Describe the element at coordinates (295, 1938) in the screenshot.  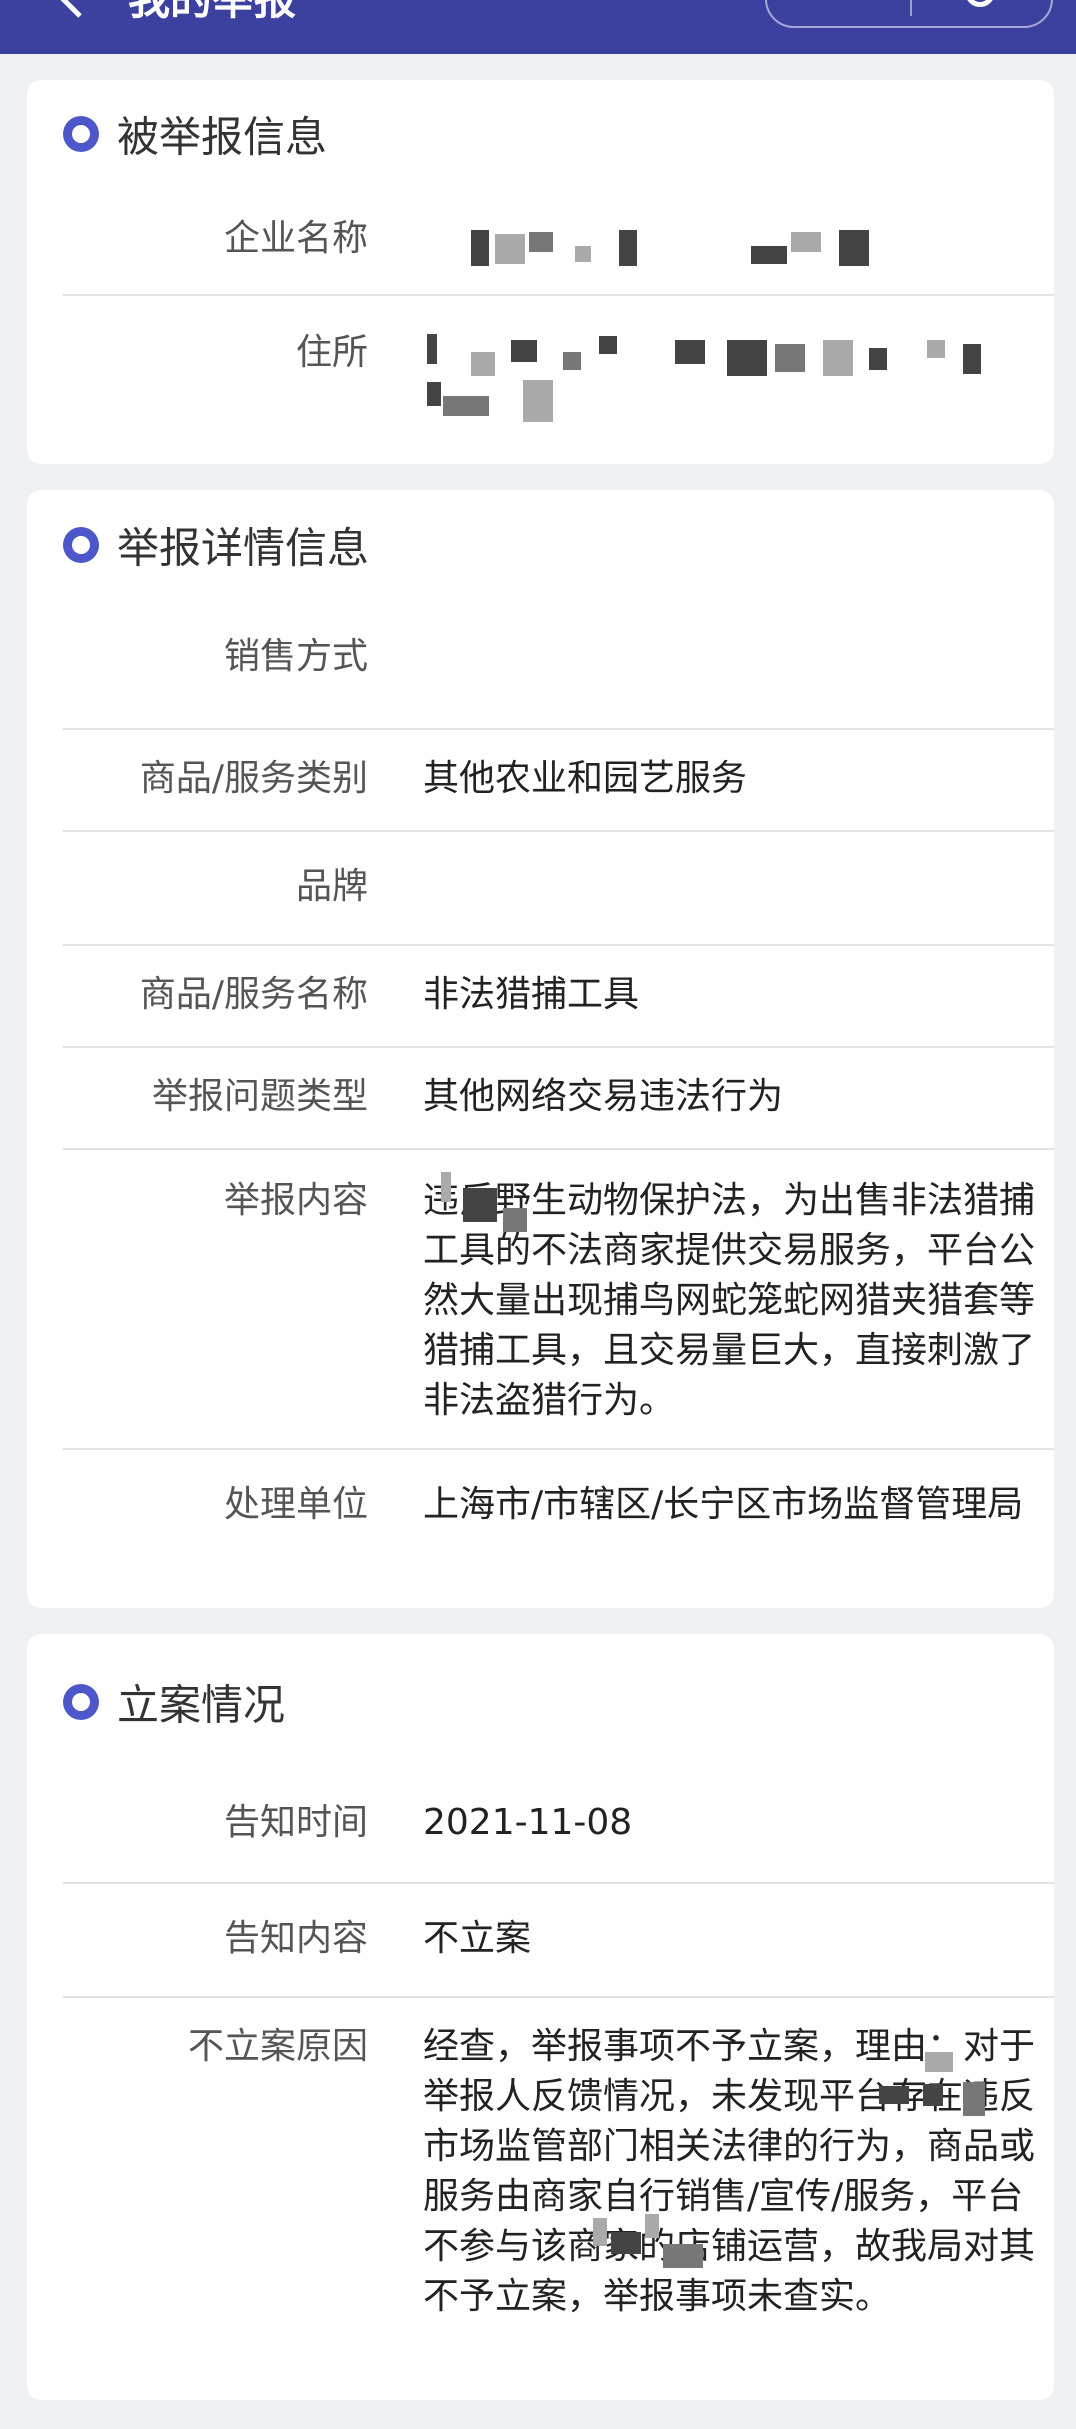
I see `field-label: 告知内容` at that location.